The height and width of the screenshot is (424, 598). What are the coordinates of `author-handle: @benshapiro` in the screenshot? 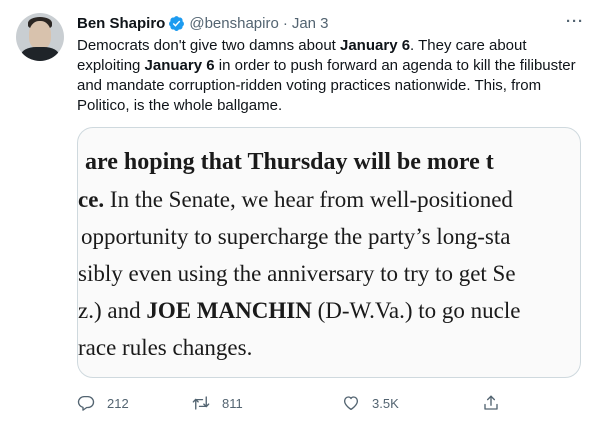 It's located at (233, 23).